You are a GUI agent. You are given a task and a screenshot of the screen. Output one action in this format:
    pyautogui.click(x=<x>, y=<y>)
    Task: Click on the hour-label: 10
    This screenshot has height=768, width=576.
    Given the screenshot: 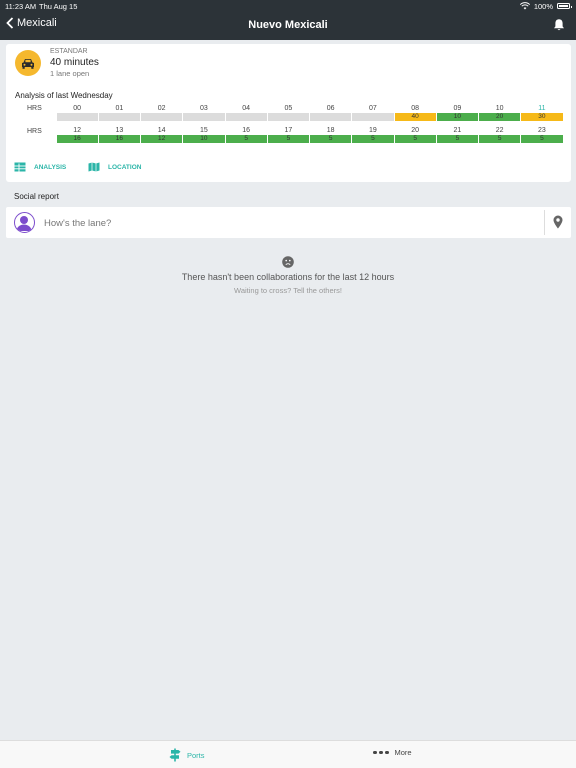 What is the action you would take?
    pyautogui.click(x=499, y=108)
    